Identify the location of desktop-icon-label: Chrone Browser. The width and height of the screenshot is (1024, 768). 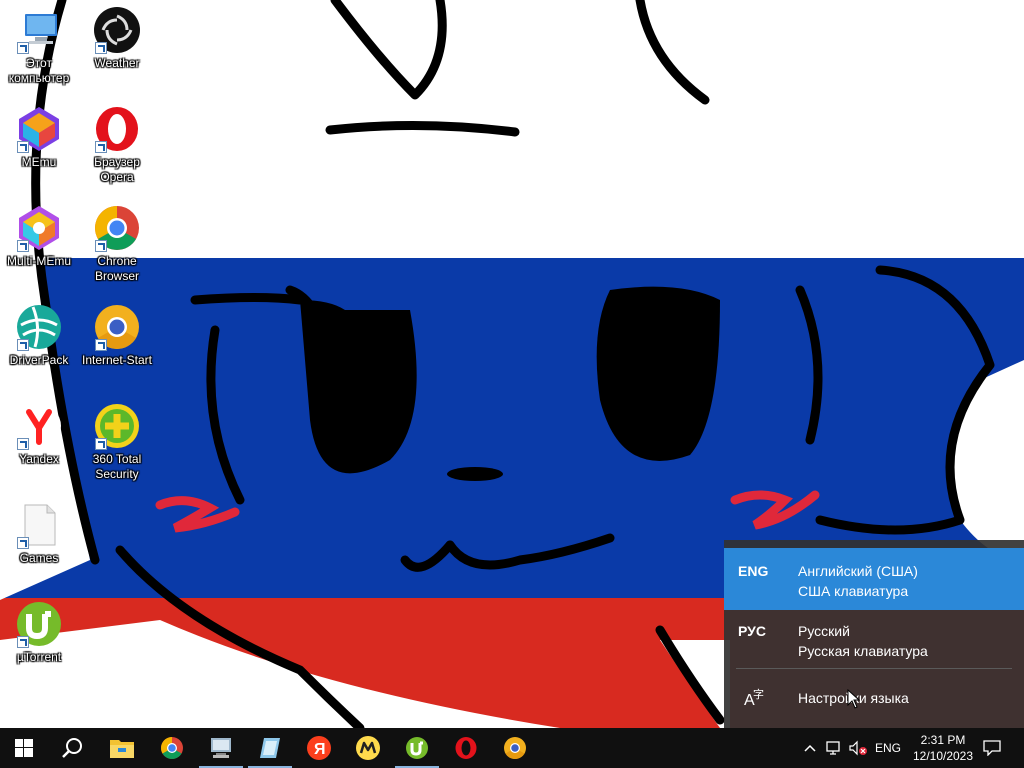
(116, 268).